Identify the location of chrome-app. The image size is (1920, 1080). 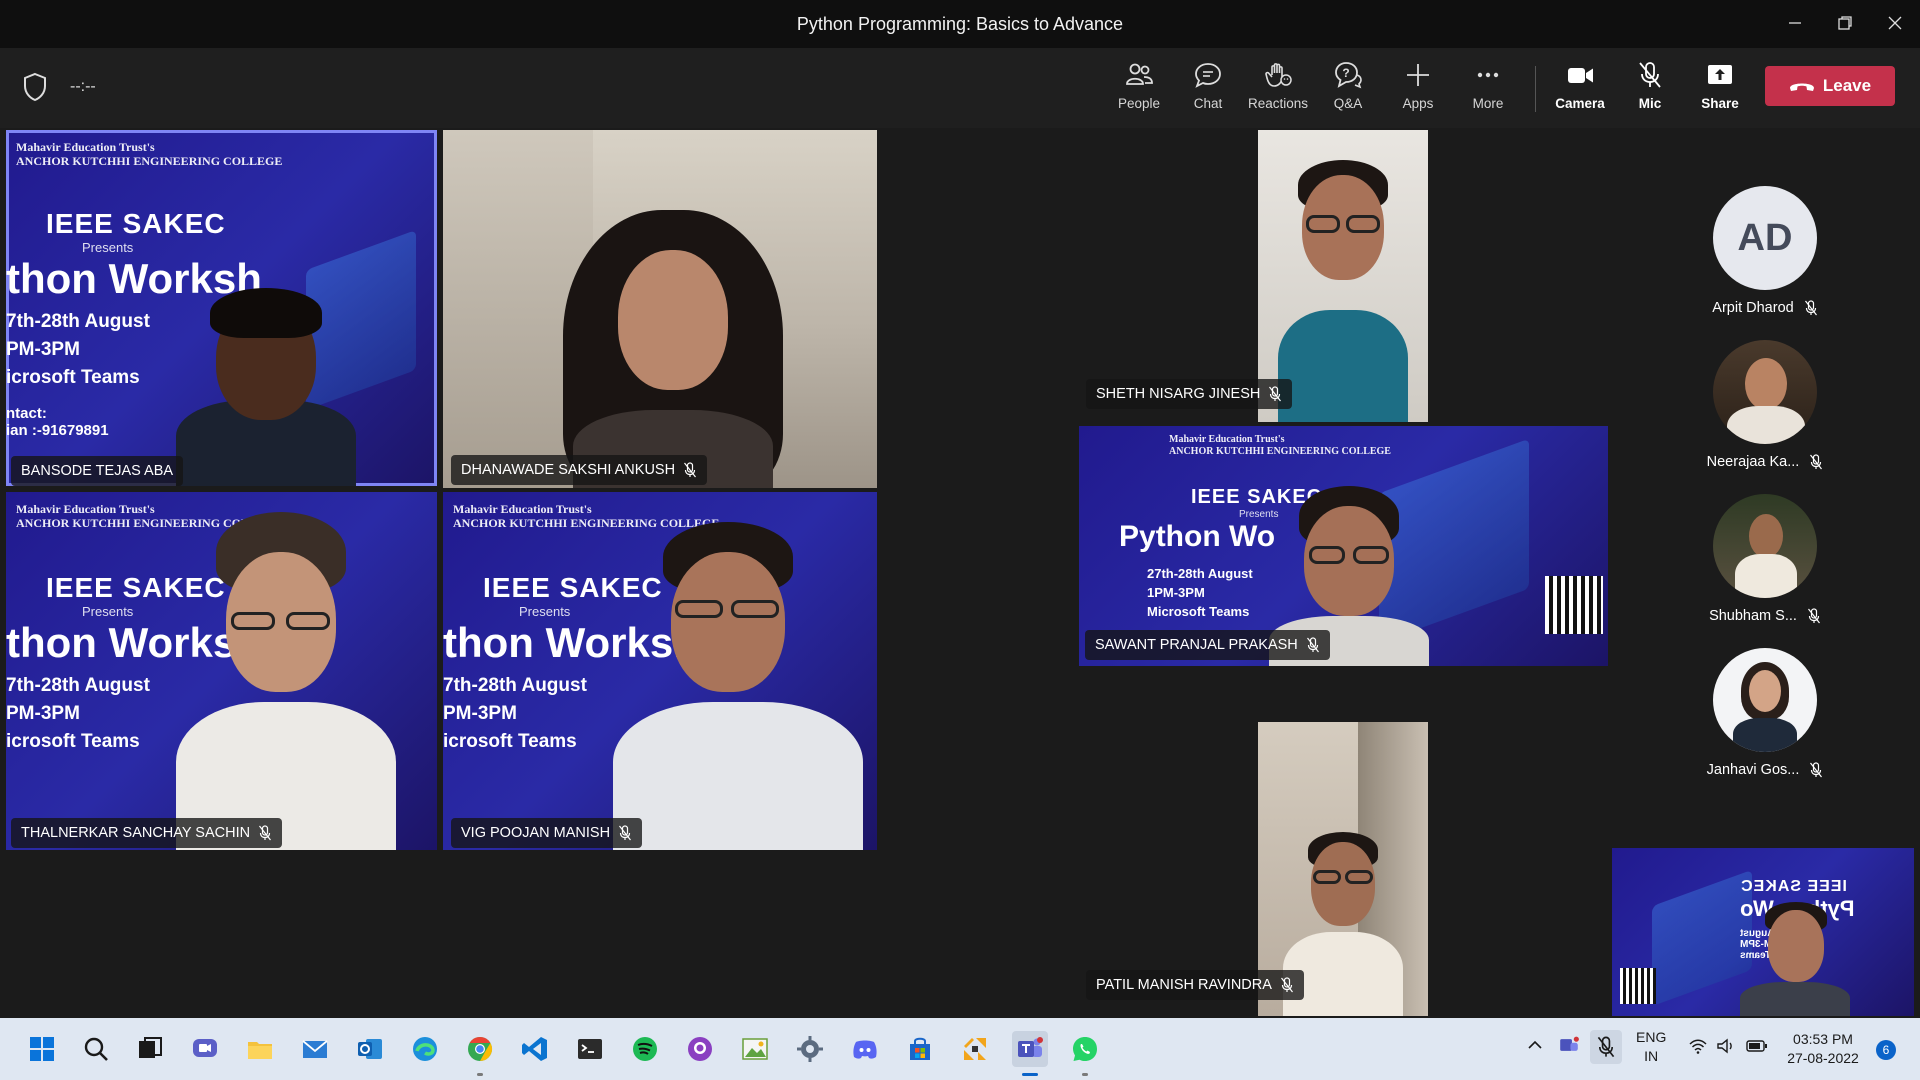
(480, 1049).